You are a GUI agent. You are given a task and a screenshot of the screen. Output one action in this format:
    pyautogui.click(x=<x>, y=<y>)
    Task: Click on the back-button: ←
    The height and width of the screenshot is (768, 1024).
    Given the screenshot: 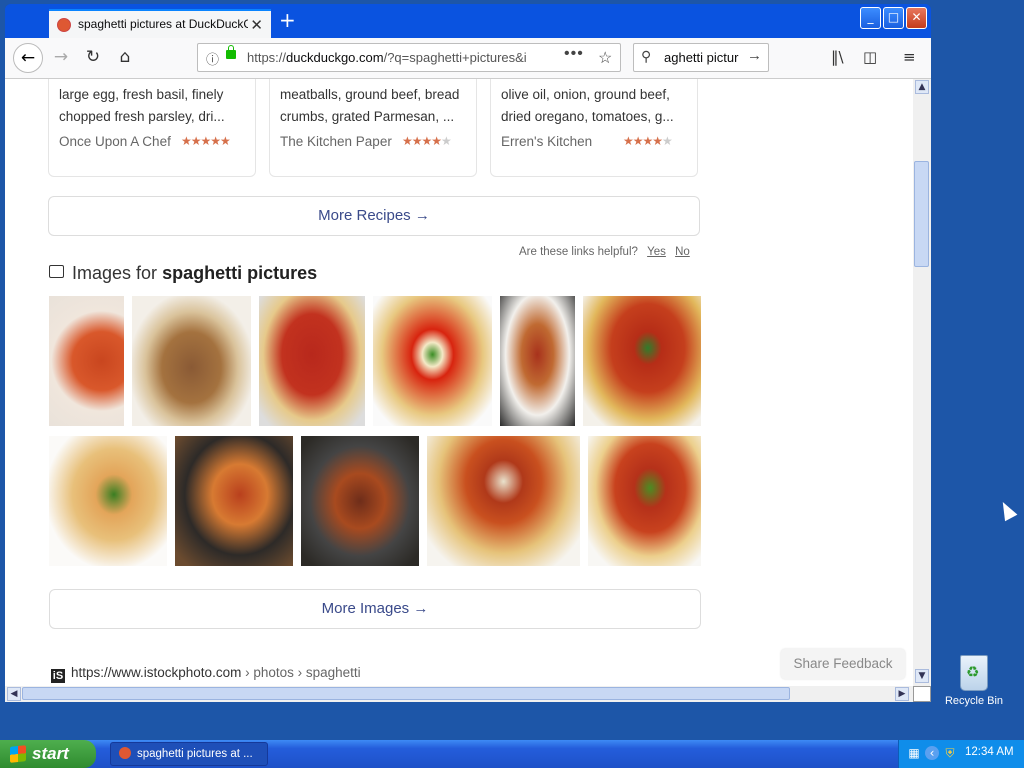 What is the action you would take?
    pyautogui.click(x=28, y=58)
    